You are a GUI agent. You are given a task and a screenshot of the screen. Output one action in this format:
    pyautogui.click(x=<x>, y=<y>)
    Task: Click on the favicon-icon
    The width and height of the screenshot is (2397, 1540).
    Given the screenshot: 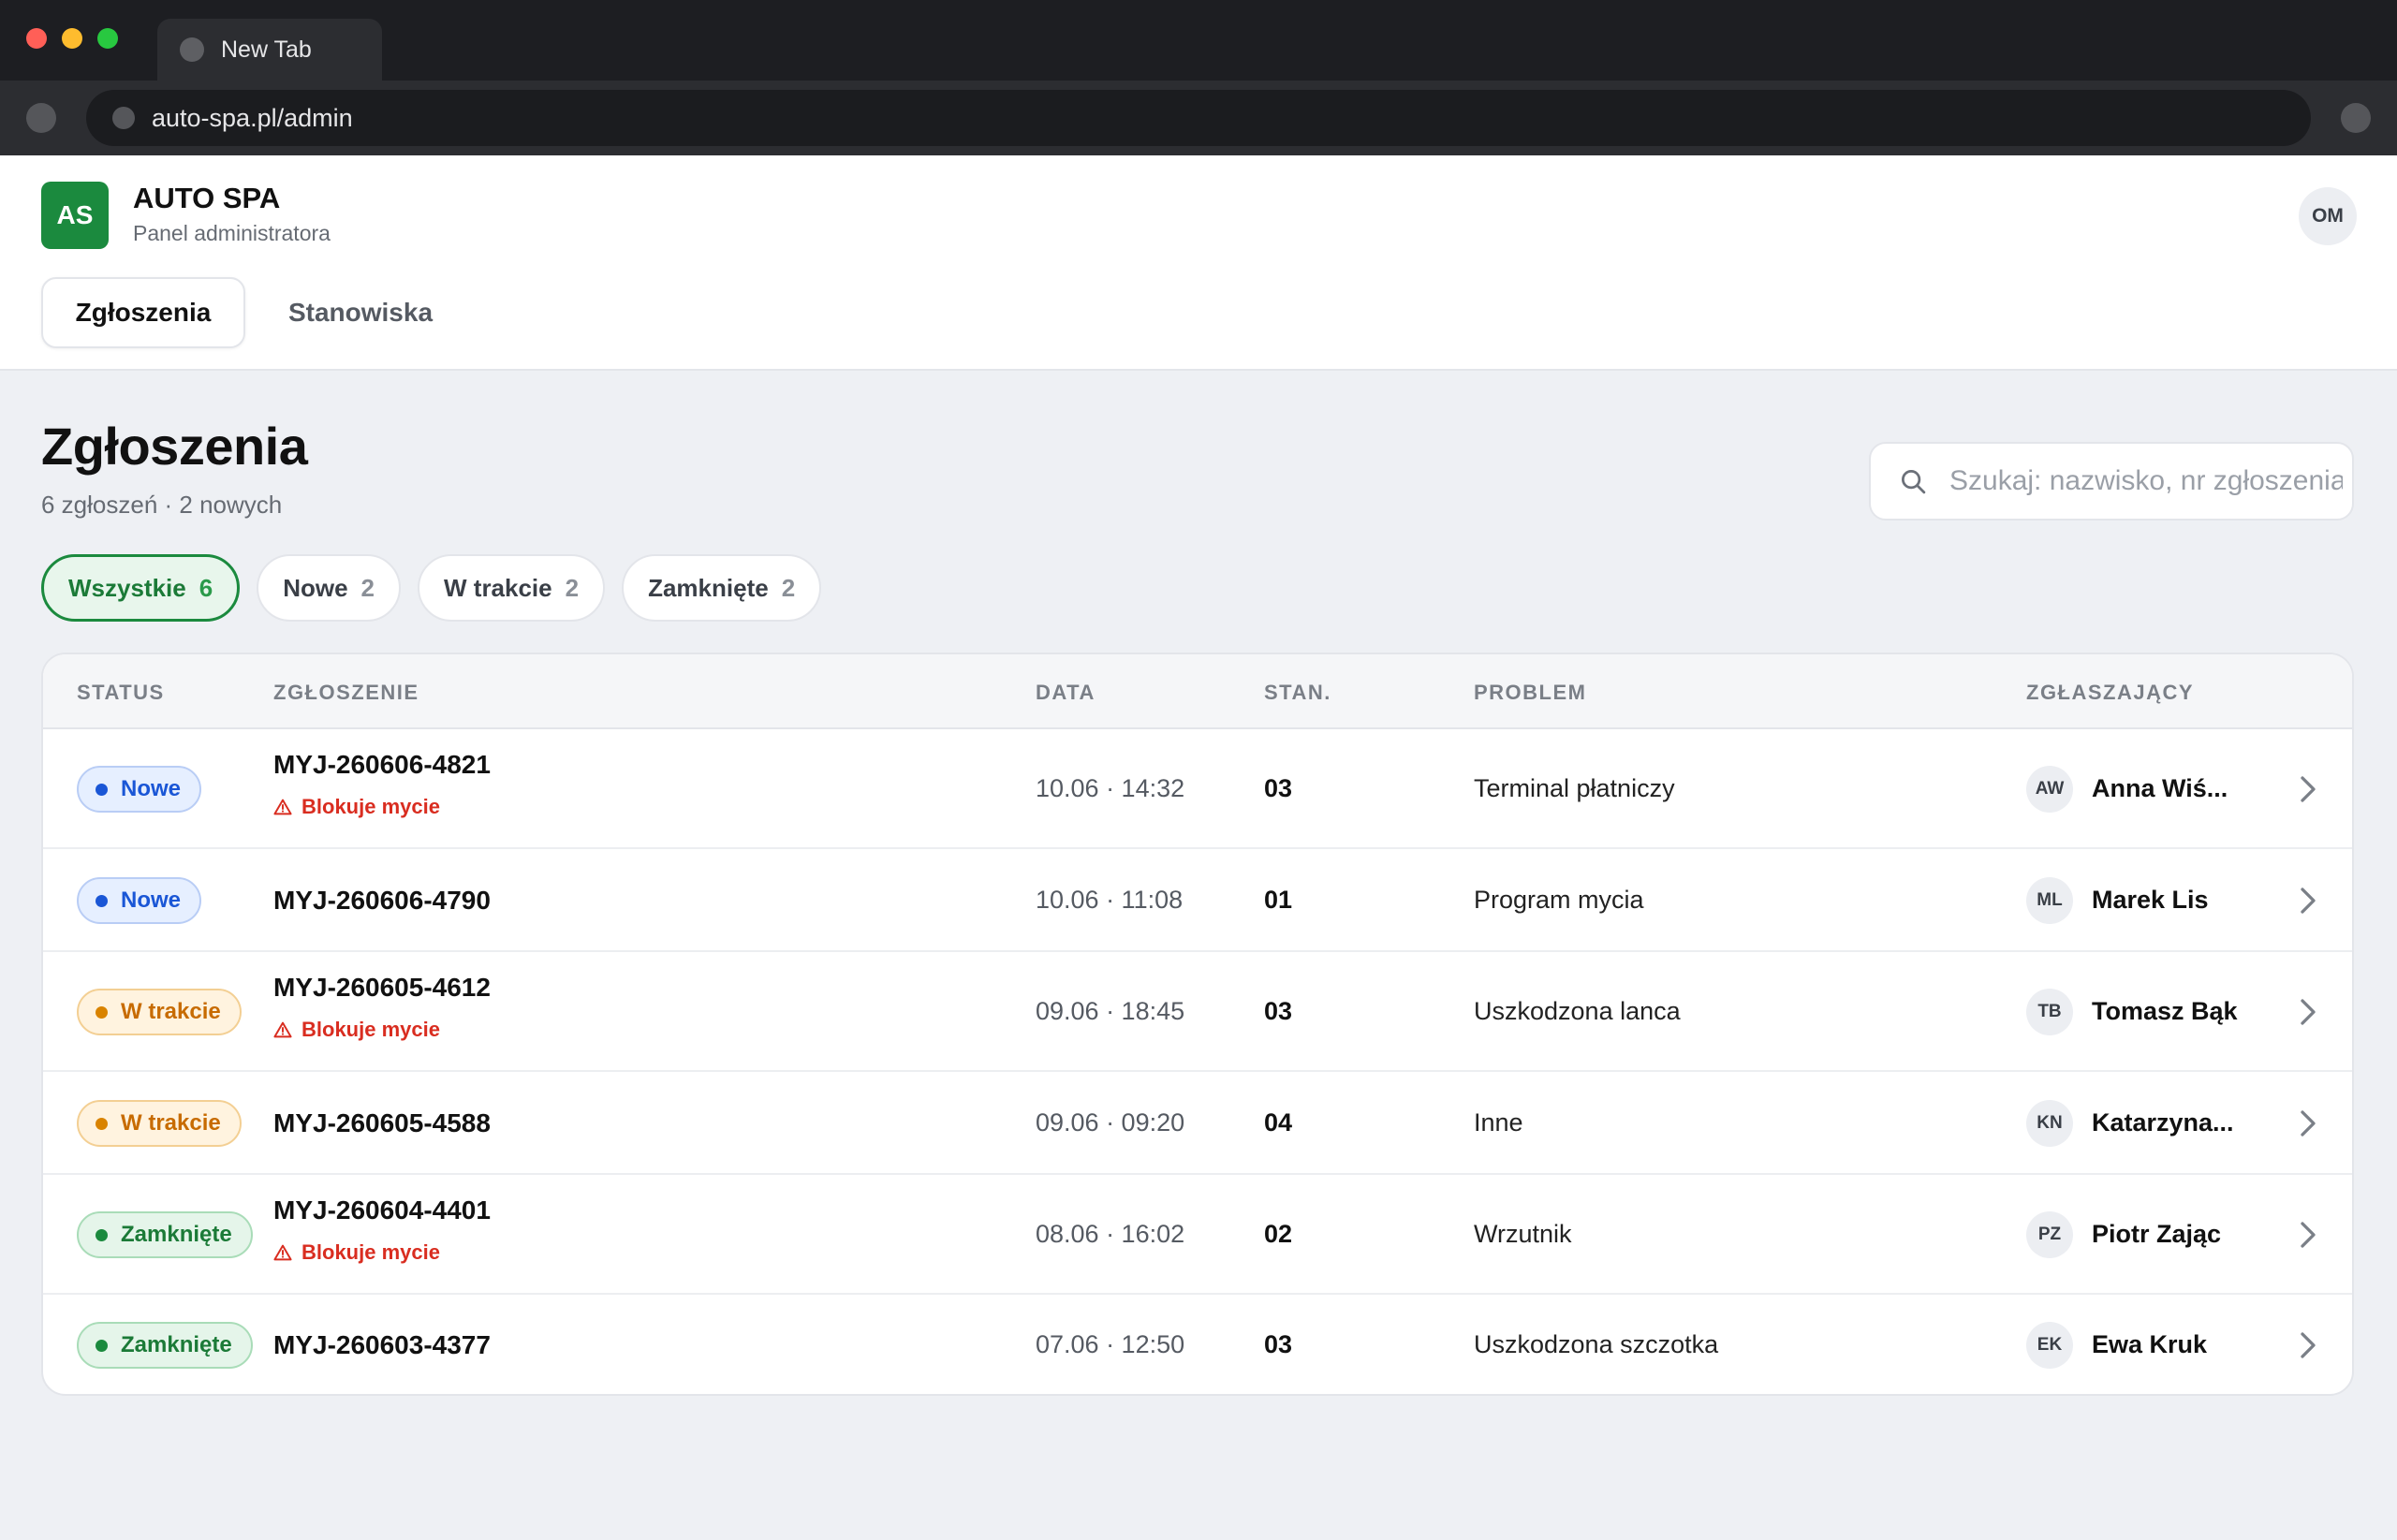 What is the action you would take?
    pyautogui.click(x=192, y=49)
    